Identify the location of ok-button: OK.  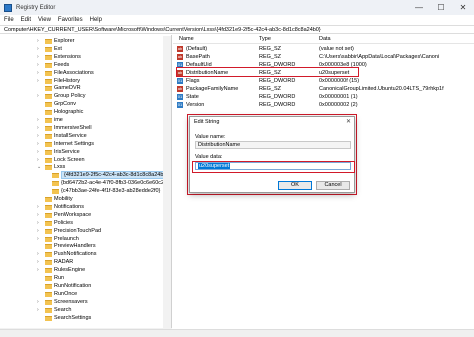
(295, 185).